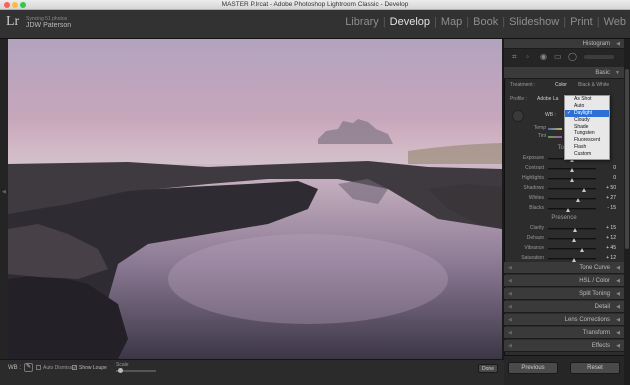 The width and height of the screenshot is (630, 385). I want to click on redeye-icon: ◉, so click(543, 56).